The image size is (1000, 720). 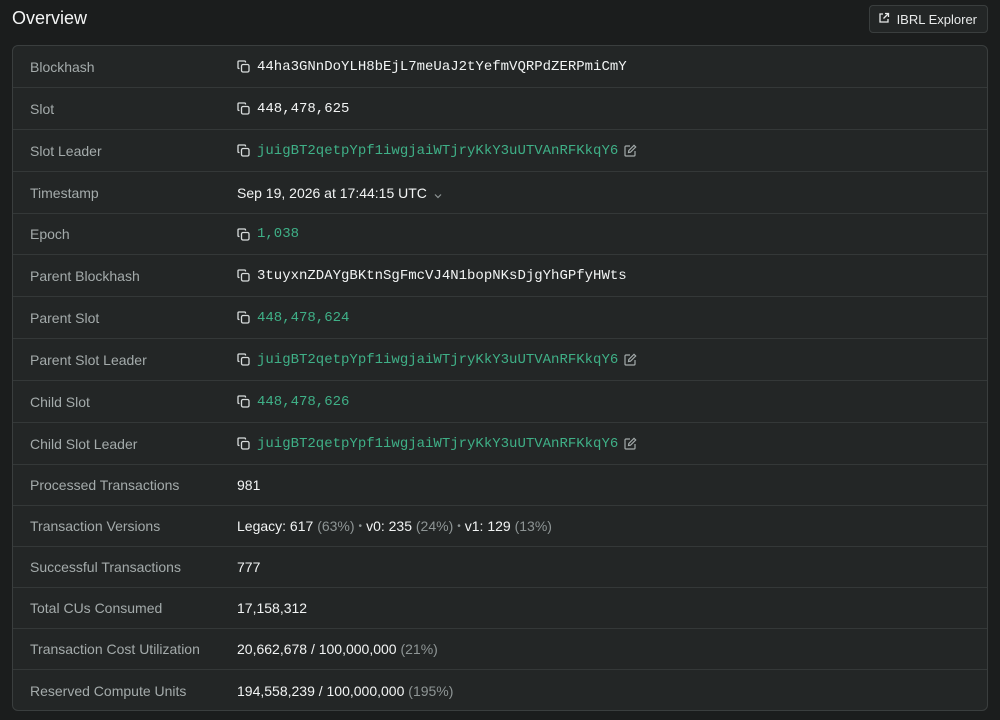 What do you see at coordinates (389, 526) in the screenshot?
I see `v0-count: v0: 235` at bounding box center [389, 526].